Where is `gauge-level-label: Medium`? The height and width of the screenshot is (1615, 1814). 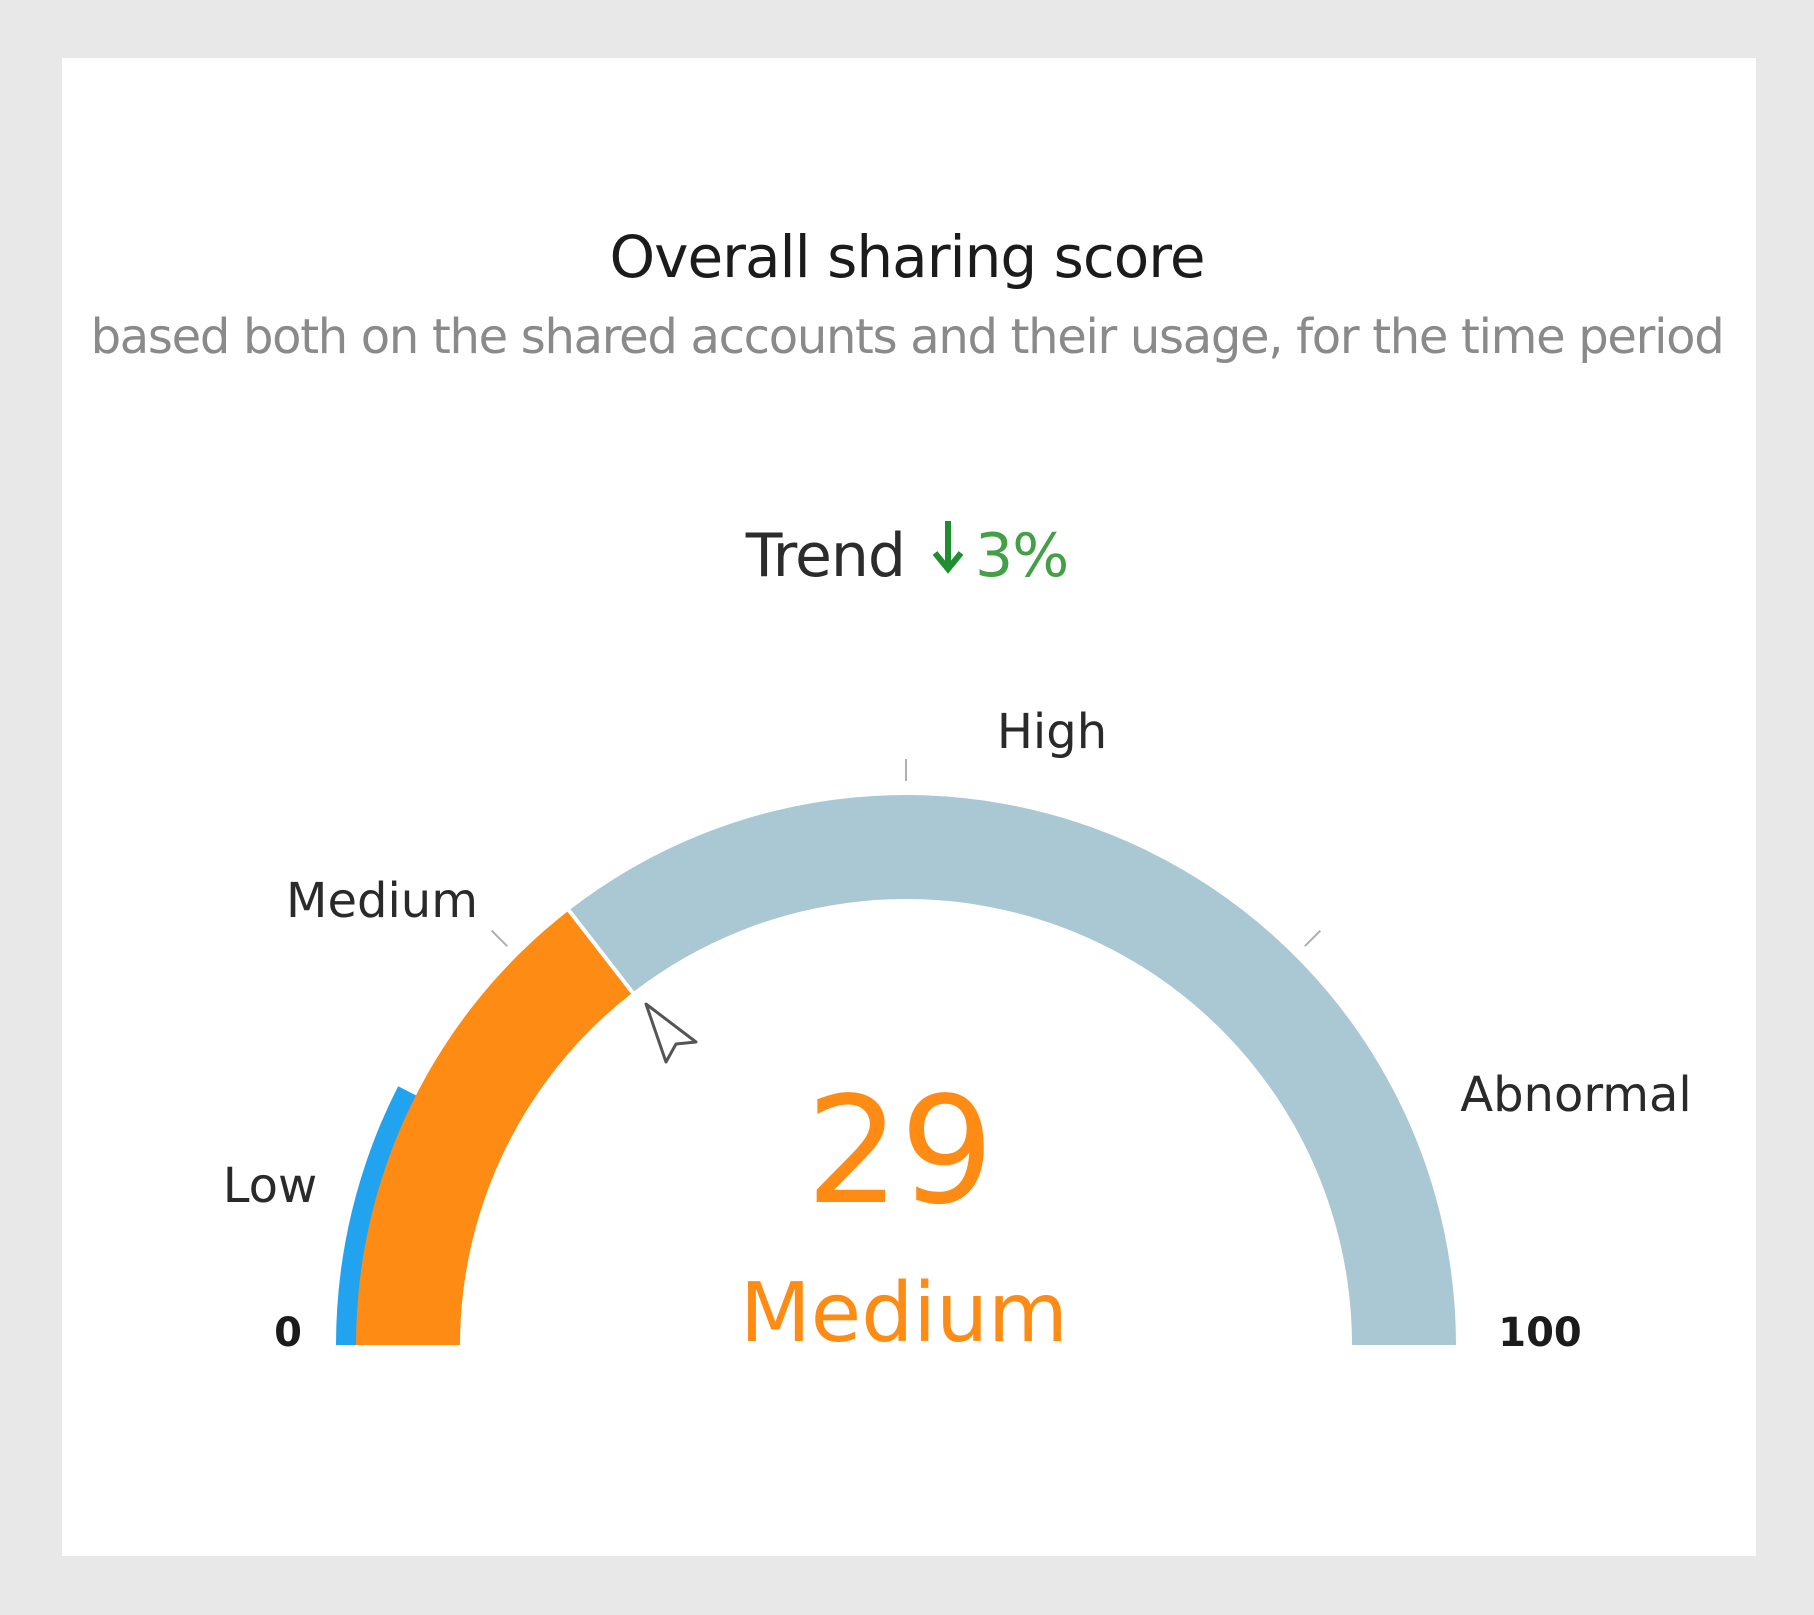
gauge-level-label: Medium is located at coordinates (904, 1313).